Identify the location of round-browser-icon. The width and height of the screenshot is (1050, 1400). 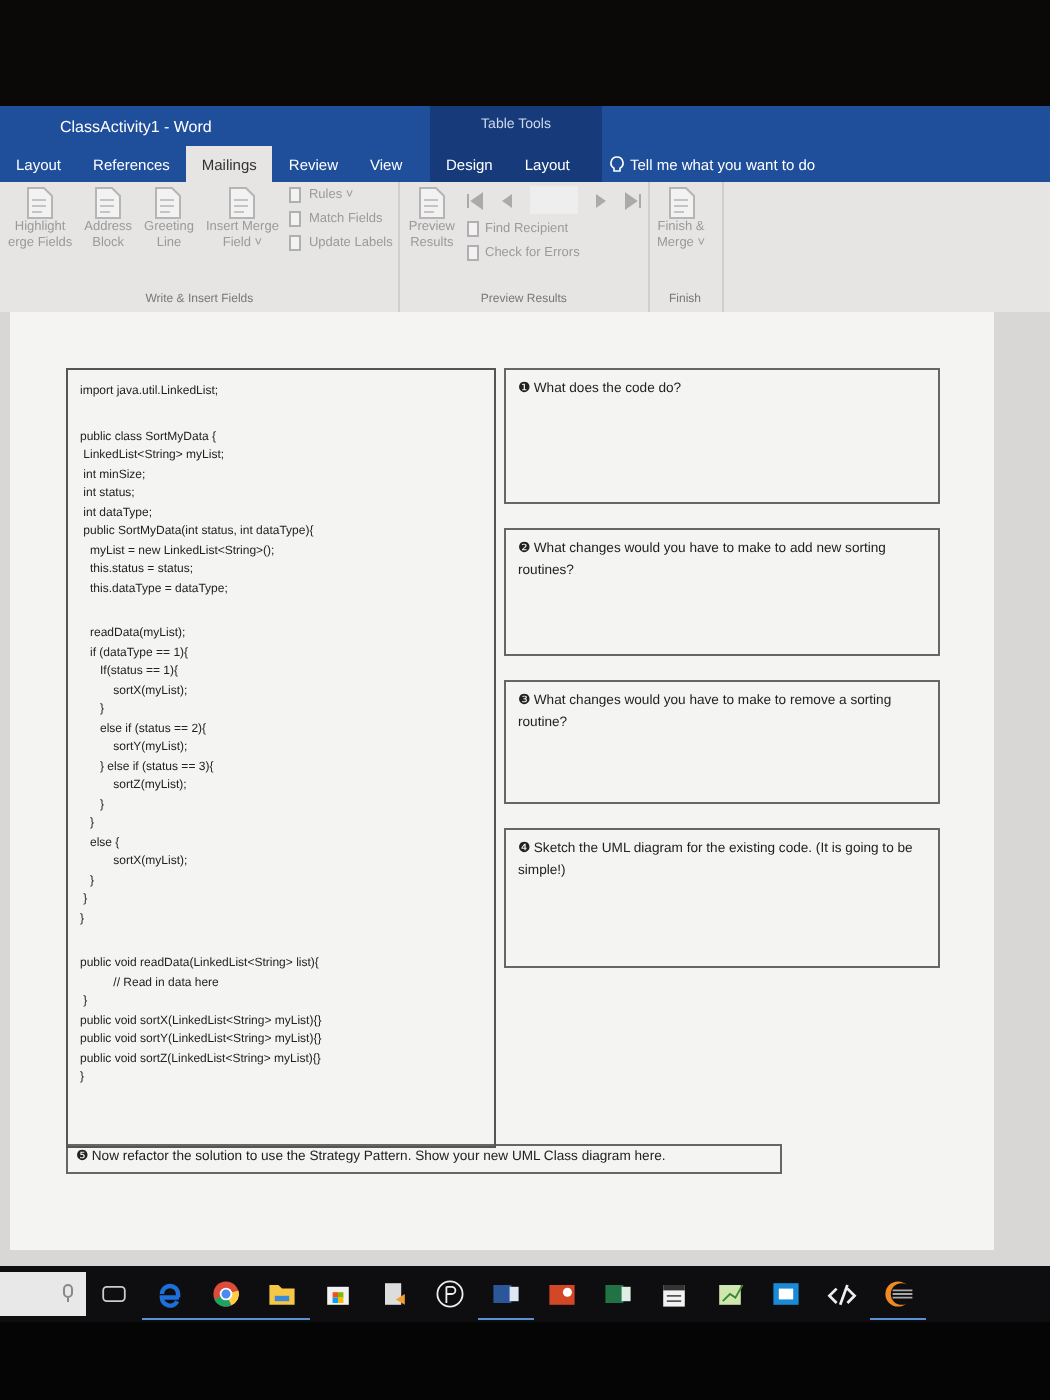
(226, 1293).